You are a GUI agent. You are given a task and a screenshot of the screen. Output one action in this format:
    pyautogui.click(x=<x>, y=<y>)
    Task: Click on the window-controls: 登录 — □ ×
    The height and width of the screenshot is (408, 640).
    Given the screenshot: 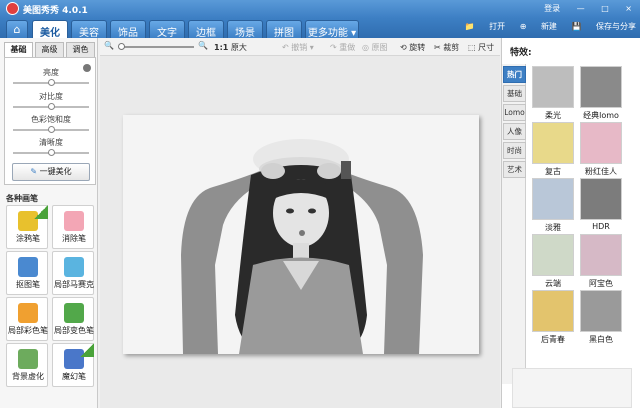 What is the action you would take?
    pyautogui.click(x=581, y=8)
    